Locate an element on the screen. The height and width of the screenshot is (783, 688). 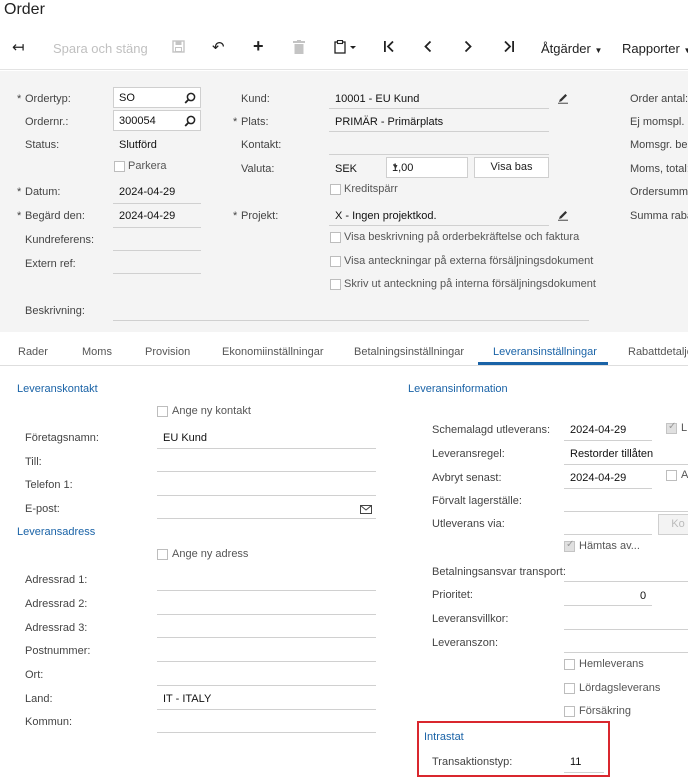
email-field is located at coordinates (266, 518).